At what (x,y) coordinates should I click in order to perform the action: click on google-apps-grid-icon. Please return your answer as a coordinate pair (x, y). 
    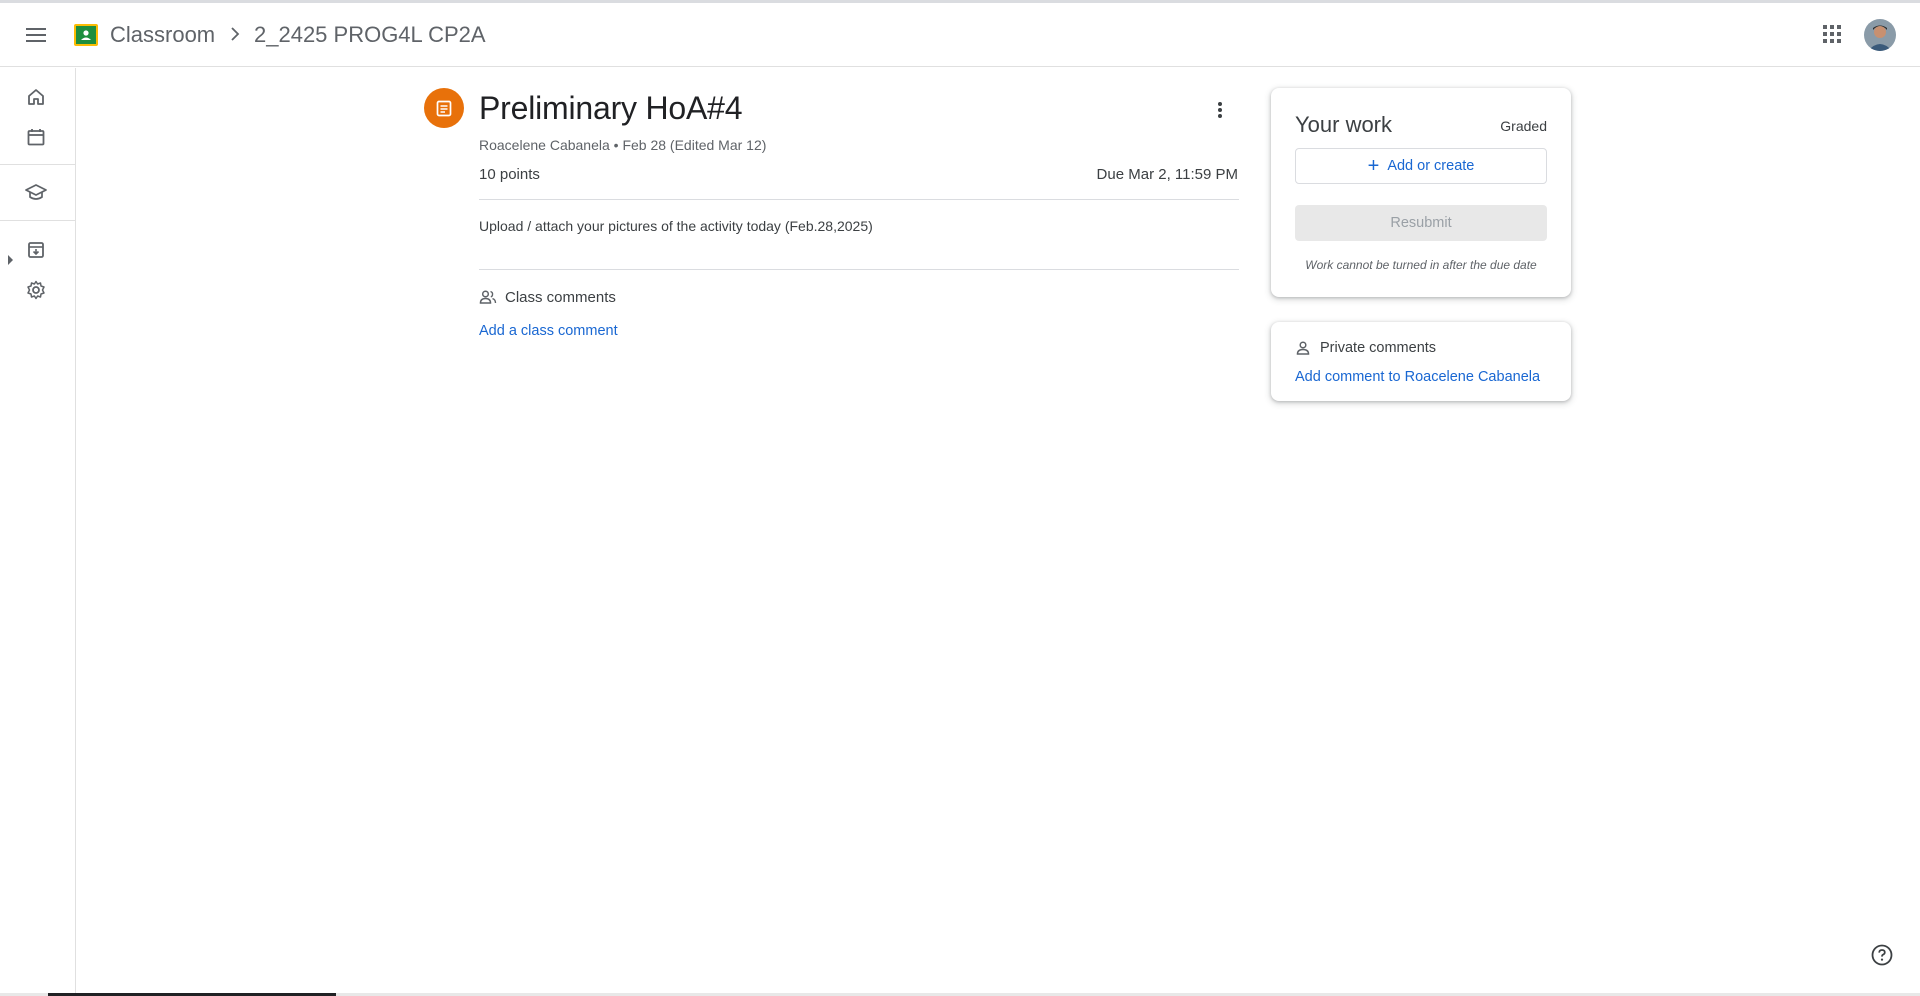
    Looking at the image, I should click on (1832, 34).